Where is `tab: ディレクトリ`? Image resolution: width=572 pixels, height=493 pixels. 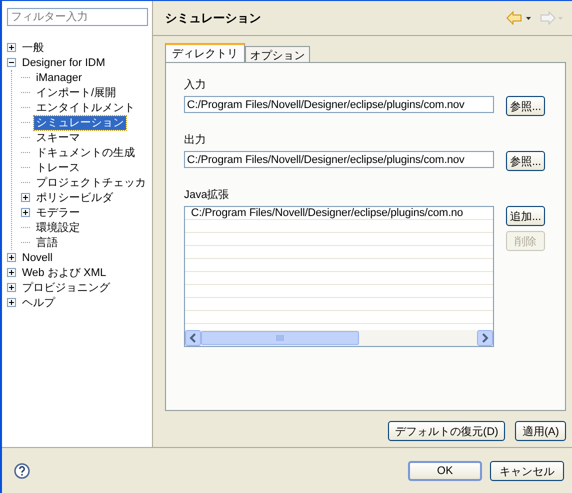 tab: ディレクトリ is located at coordinates (205, 52).